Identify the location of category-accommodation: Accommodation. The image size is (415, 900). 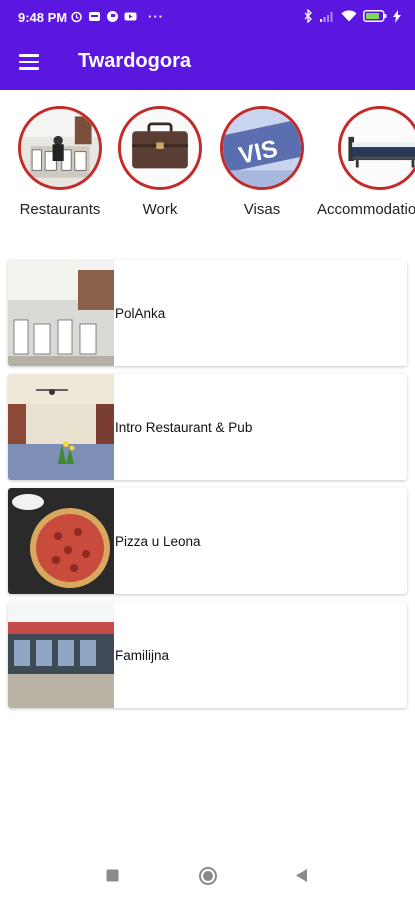
(366, 162).